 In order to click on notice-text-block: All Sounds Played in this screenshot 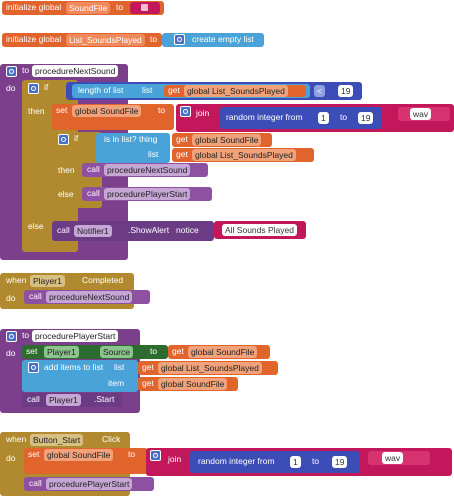, I will do `click(260, 230)`.